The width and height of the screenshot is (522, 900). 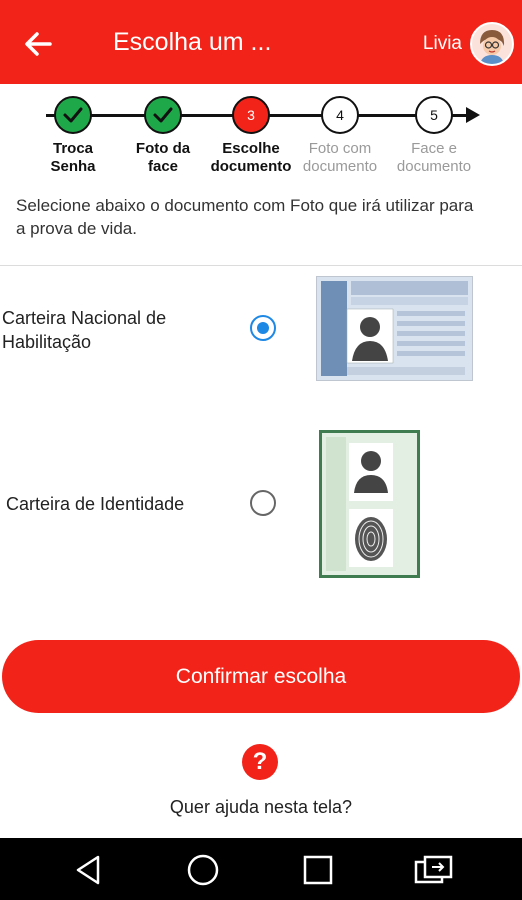 I want to click on step-troca-senha: Troca Senha, so click(x=73, y=136).